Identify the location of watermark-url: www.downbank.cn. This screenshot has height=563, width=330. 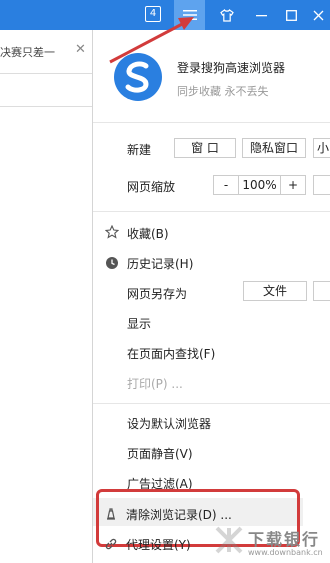
(285, 552).